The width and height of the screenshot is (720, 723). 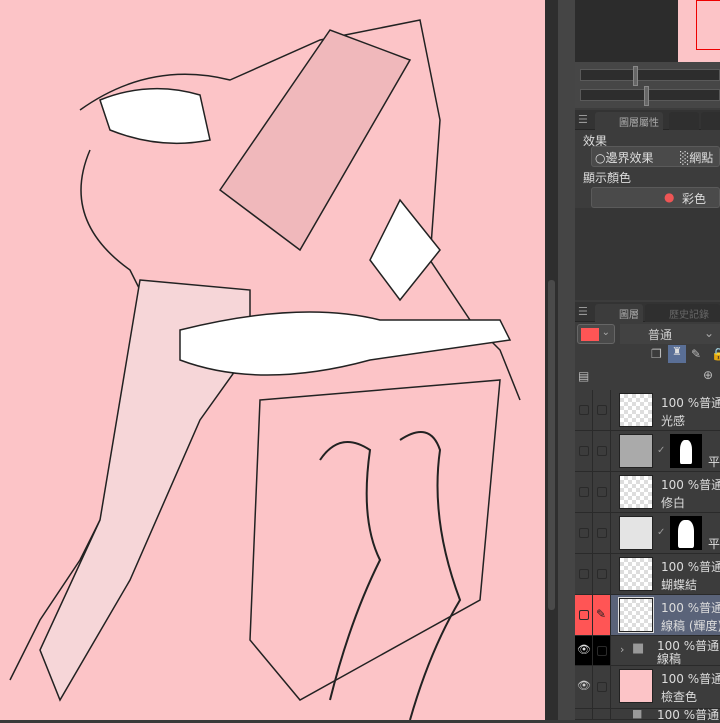 I want to click on zoom-slider, so click(x=650, y=76).